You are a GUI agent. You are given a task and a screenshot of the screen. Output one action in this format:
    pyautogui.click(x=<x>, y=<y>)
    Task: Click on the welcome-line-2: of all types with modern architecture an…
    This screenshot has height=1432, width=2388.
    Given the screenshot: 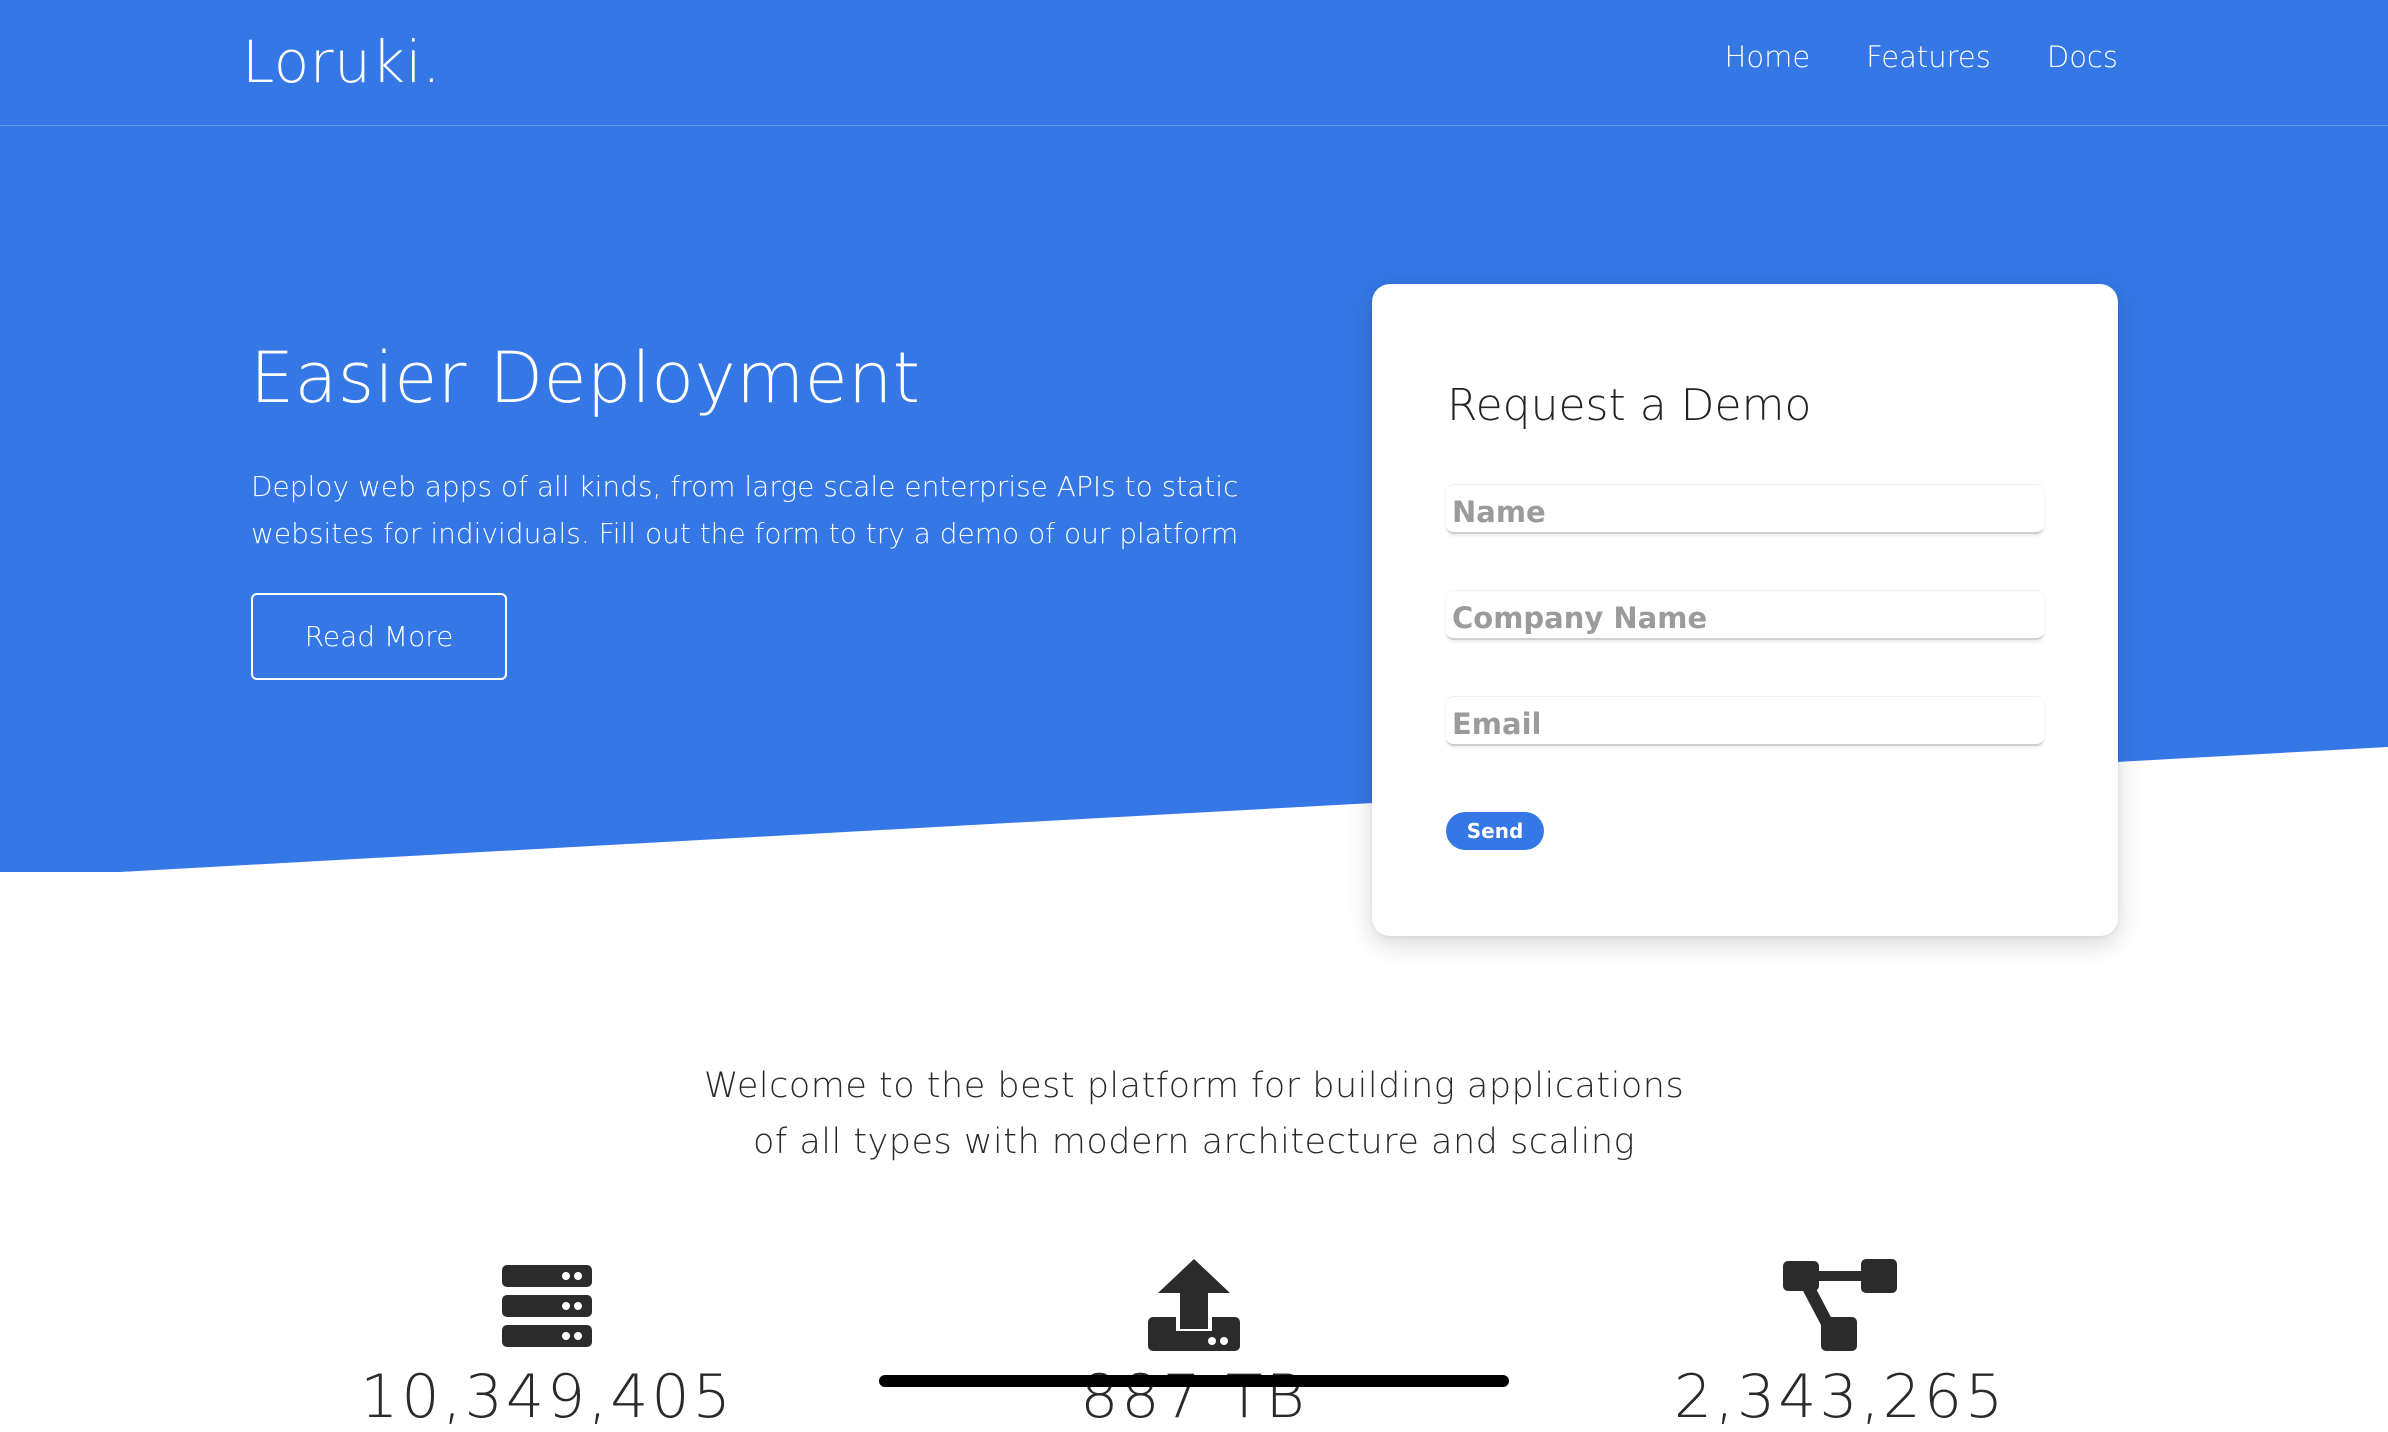 What is the action you would take?
    pyautogui.click(x=1194, y=1142)
    